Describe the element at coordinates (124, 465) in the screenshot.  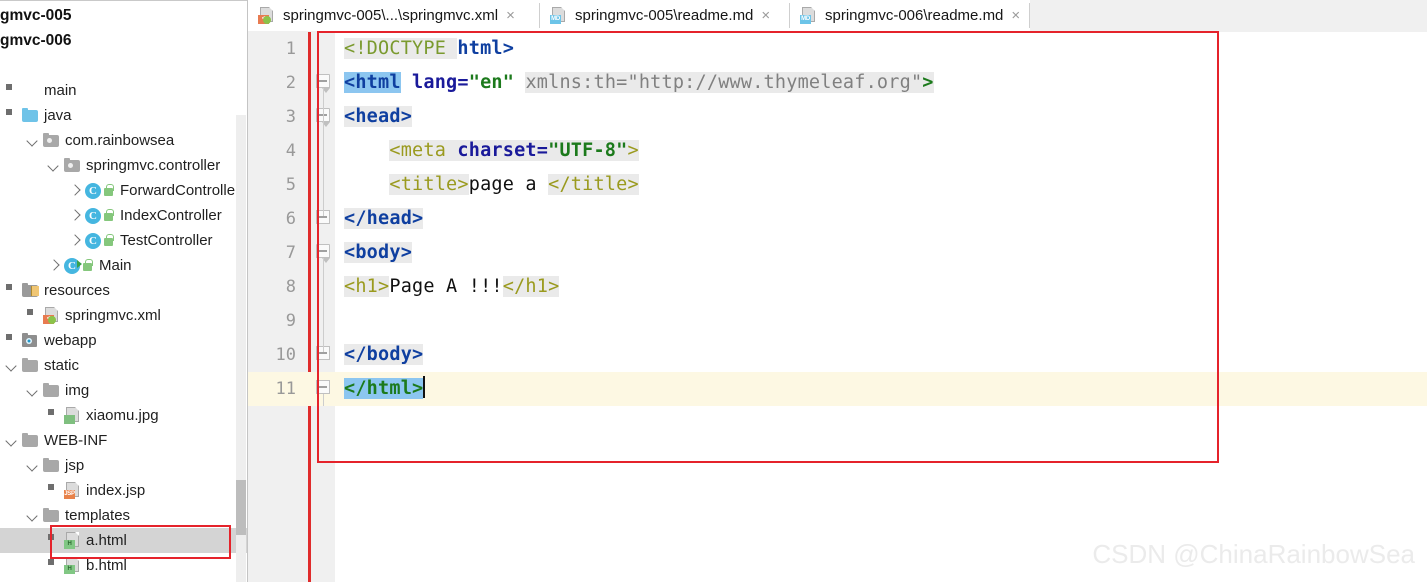
I see `tree-row: jsp` at that location.